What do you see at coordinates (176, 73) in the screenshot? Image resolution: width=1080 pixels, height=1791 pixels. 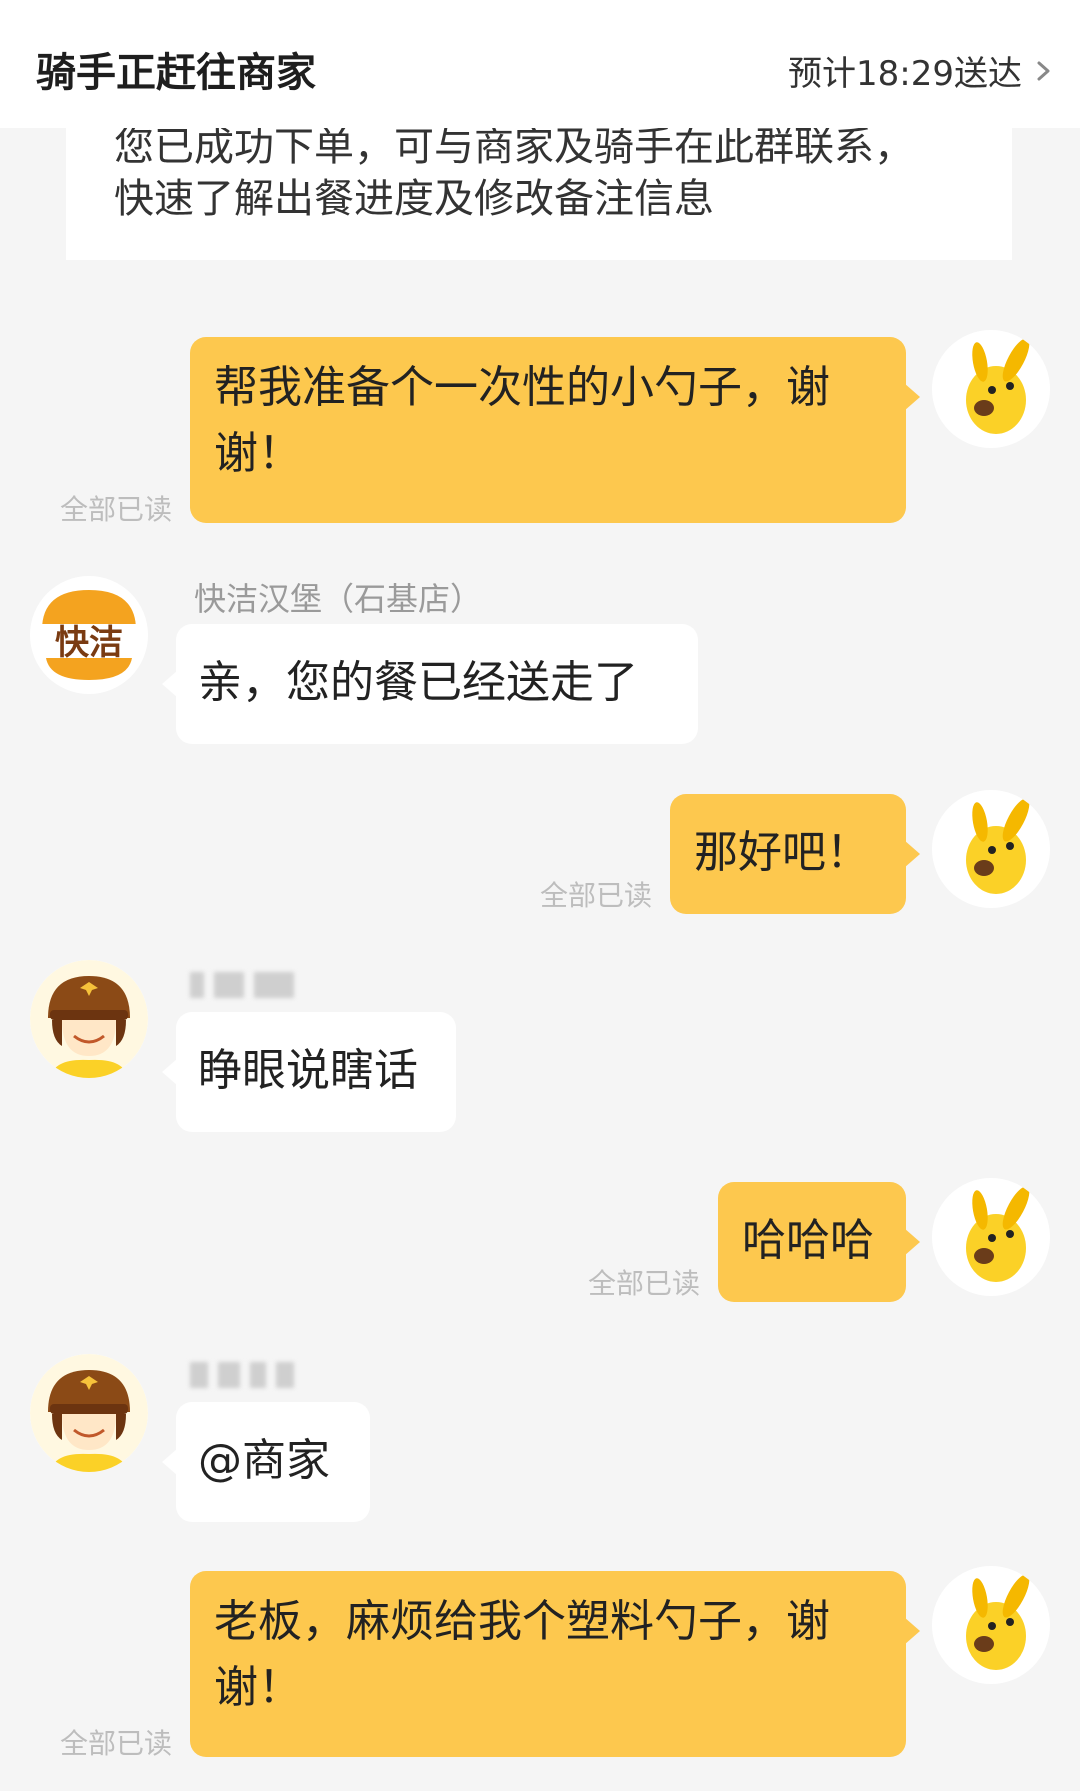 I see `page-title: 骑手正赶往商家` at bounding box center [176, 73].